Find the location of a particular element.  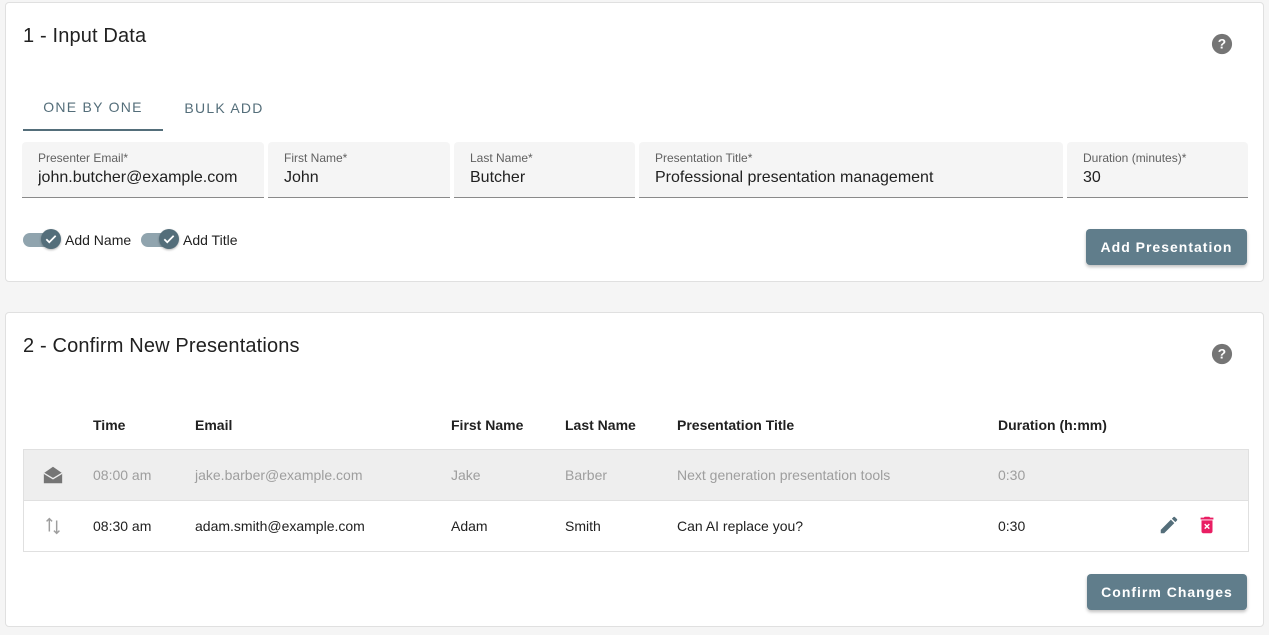

row-email: jake.barber@example.com is located at coordinates (279, 475).